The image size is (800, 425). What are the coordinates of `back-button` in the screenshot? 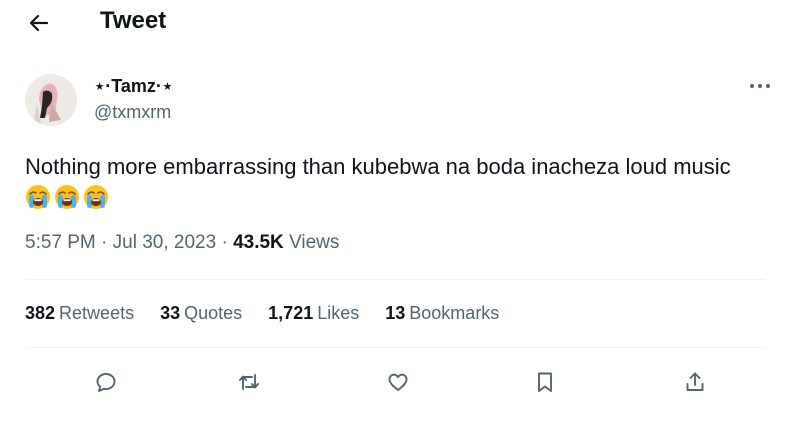 It's located at (39, 23).